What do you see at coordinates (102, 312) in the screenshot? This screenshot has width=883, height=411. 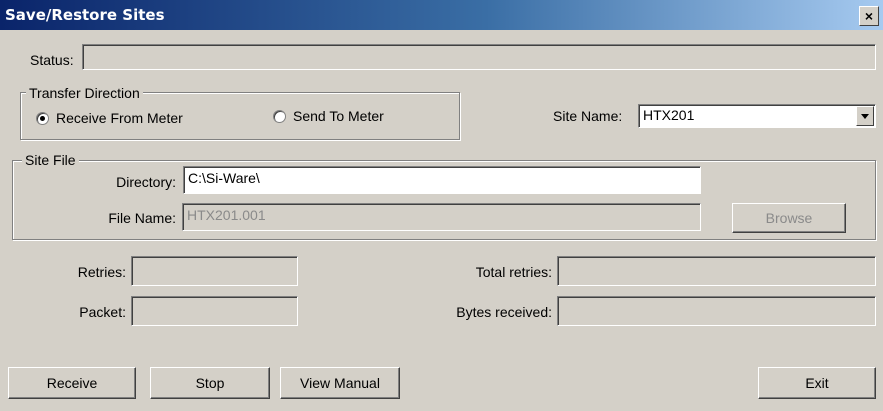 I see `packet-label: Packet:` at bounding box center [102, 312].